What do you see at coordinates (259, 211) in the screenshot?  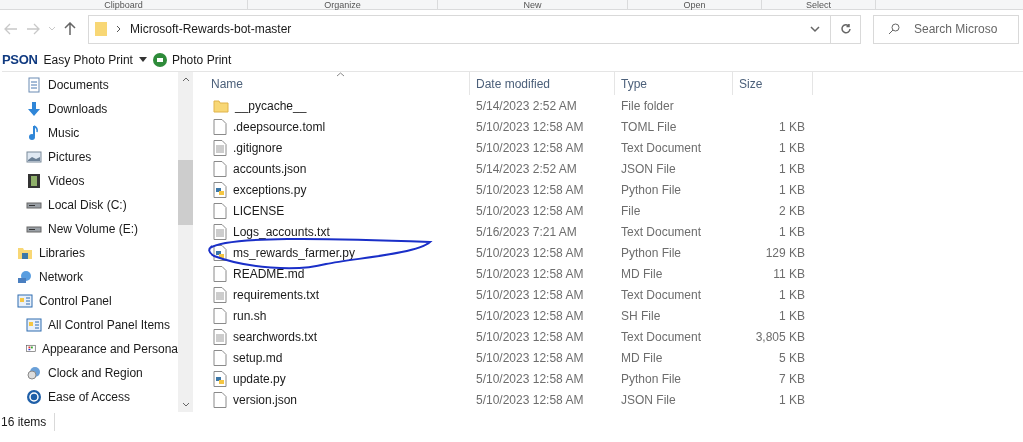 I see `file-name: LICENSE` at bounding box center [259, 211].